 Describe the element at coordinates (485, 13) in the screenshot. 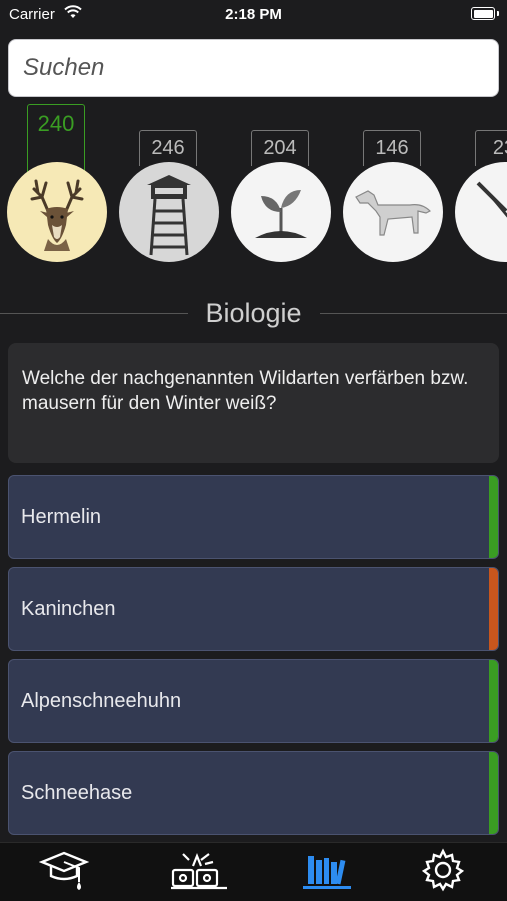

I see `battery-icon` at that location.